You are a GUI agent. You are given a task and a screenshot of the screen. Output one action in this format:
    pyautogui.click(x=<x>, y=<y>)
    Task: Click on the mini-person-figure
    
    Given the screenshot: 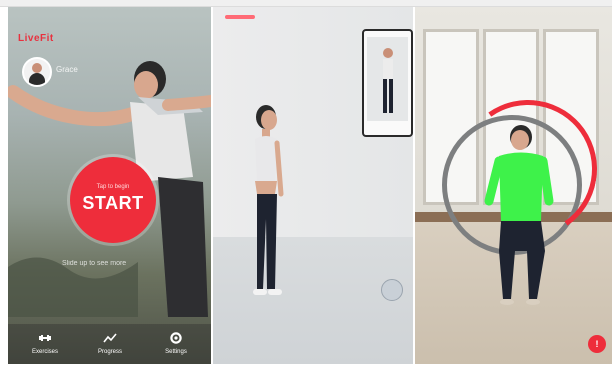 What is the action you would take?
    pyautogui.click(x=388, y=80)
    